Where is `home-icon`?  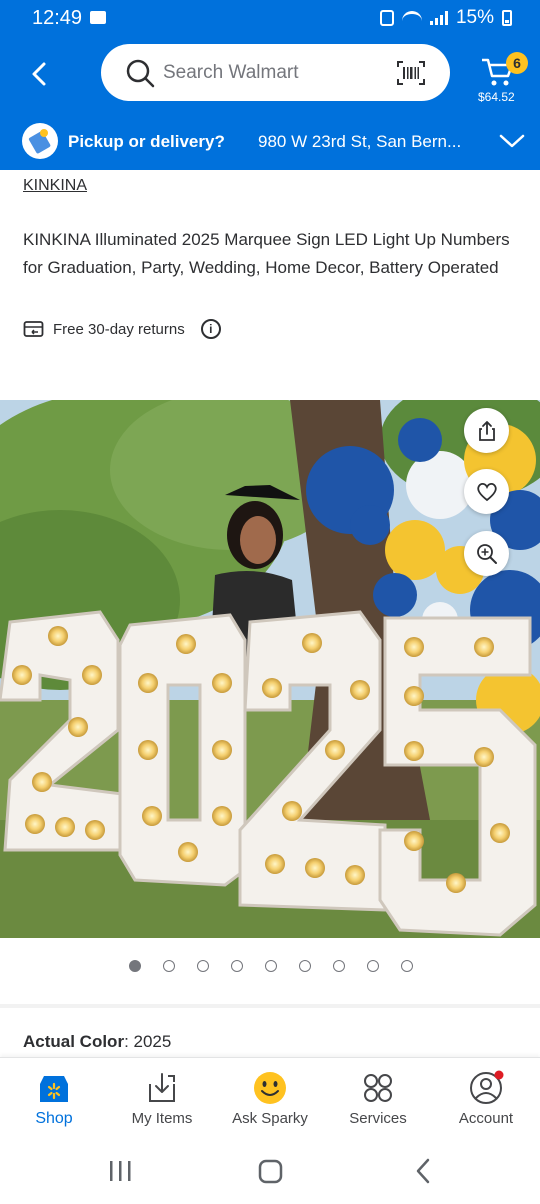
home-icon is located at coordinates (270, 1171).